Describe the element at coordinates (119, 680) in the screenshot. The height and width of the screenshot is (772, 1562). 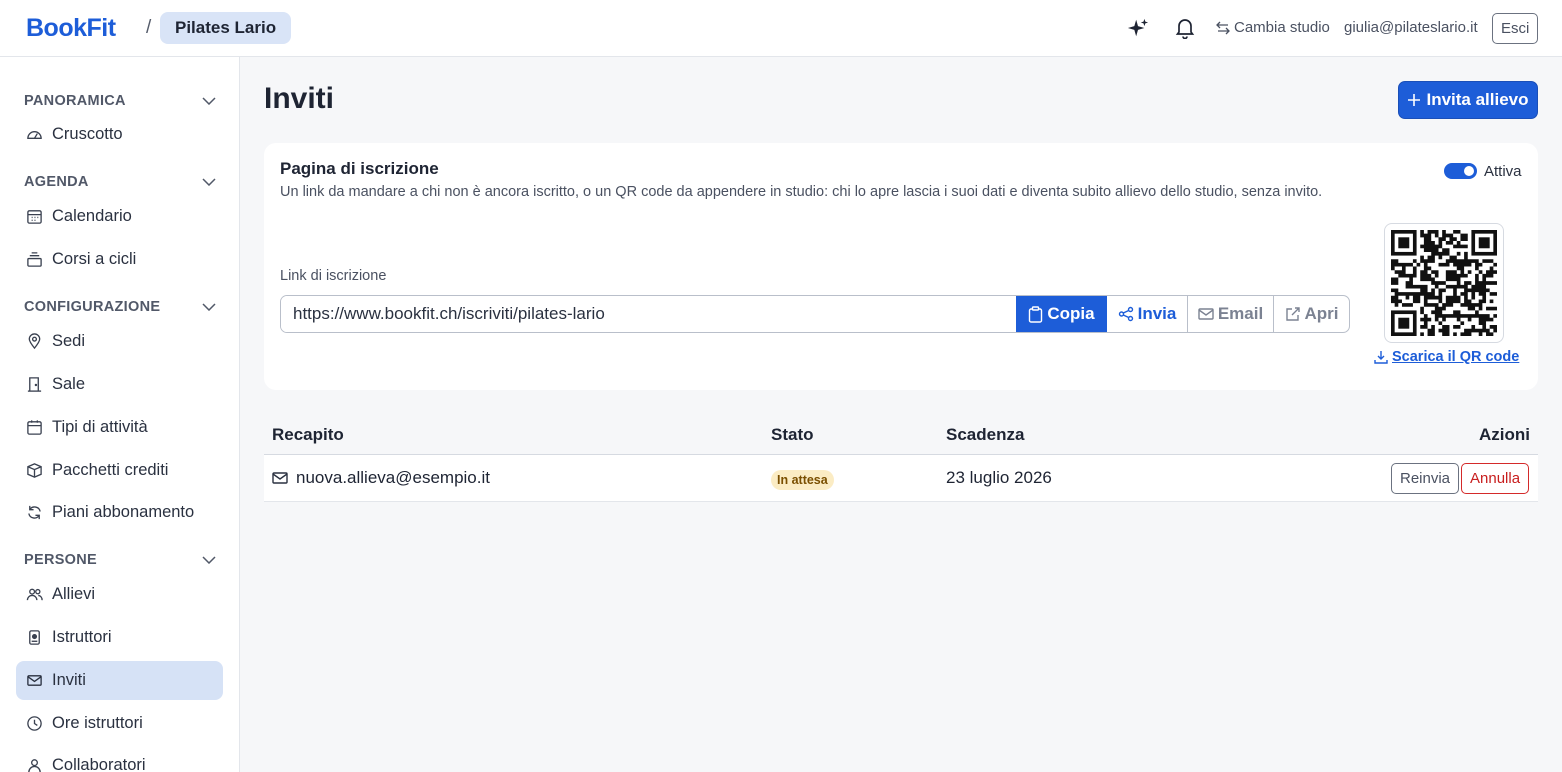
I see `sidebar-item-inviti: Inviti` at that location.